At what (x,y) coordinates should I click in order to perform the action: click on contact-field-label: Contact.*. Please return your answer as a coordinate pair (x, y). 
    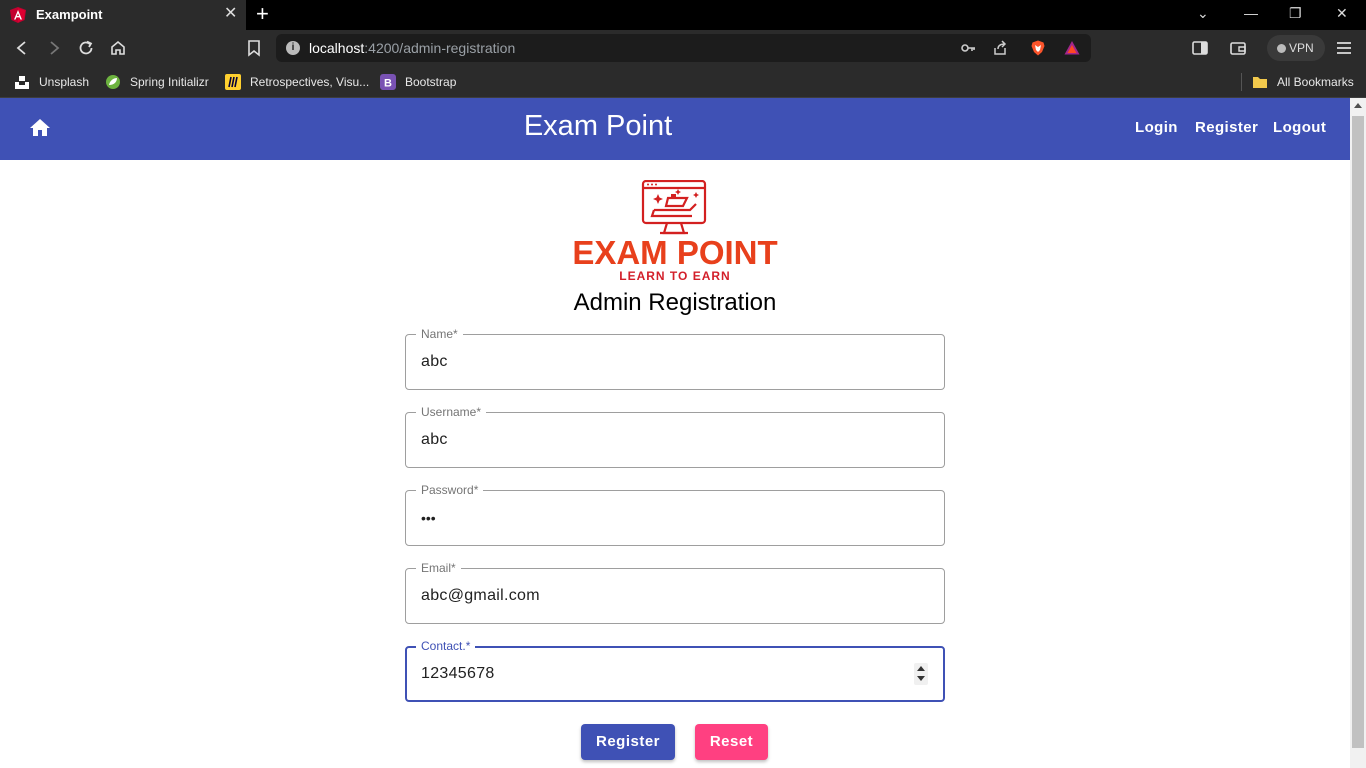
    Looking at the image, I should click on (446, 646).